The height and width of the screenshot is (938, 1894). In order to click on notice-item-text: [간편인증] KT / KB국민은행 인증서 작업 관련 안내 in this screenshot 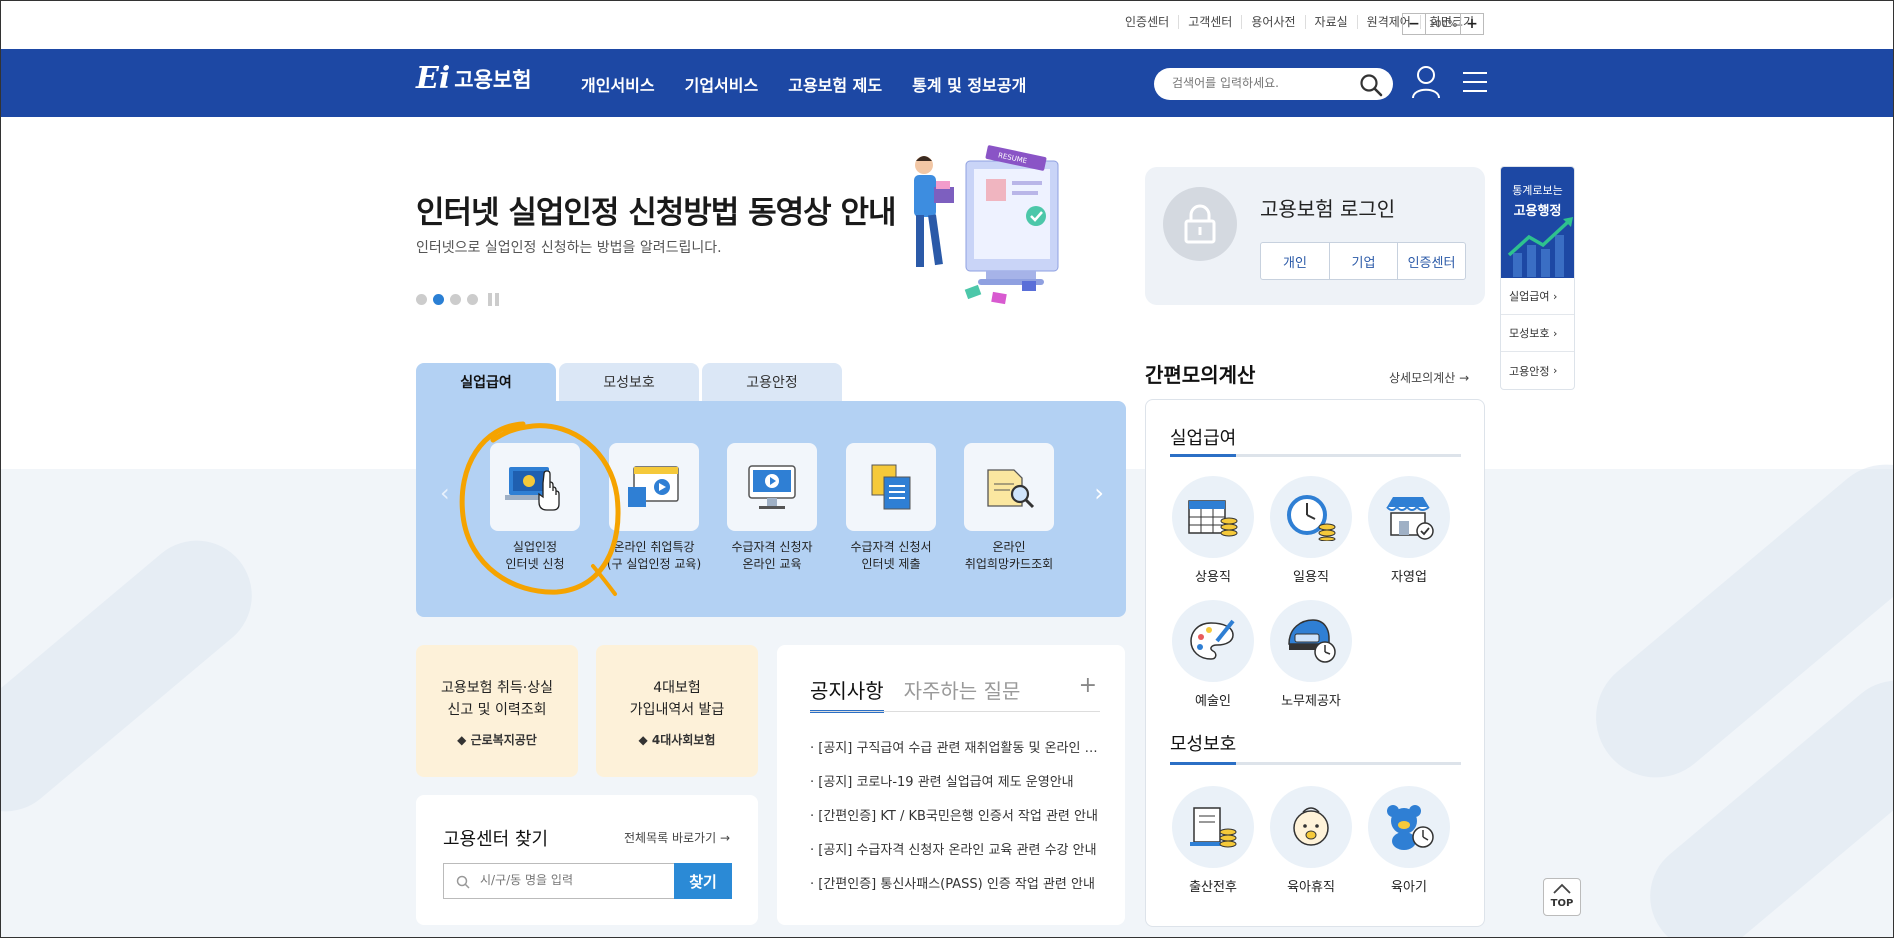, I will do `click(958, 816)`.